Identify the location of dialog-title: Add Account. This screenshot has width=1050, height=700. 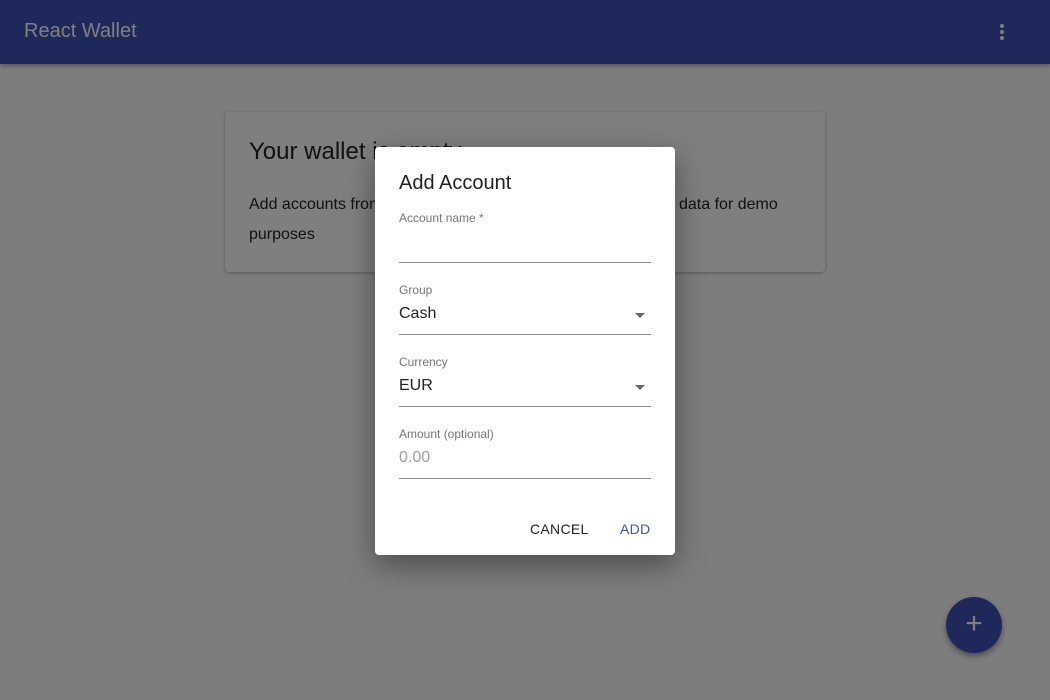
(455, 183).